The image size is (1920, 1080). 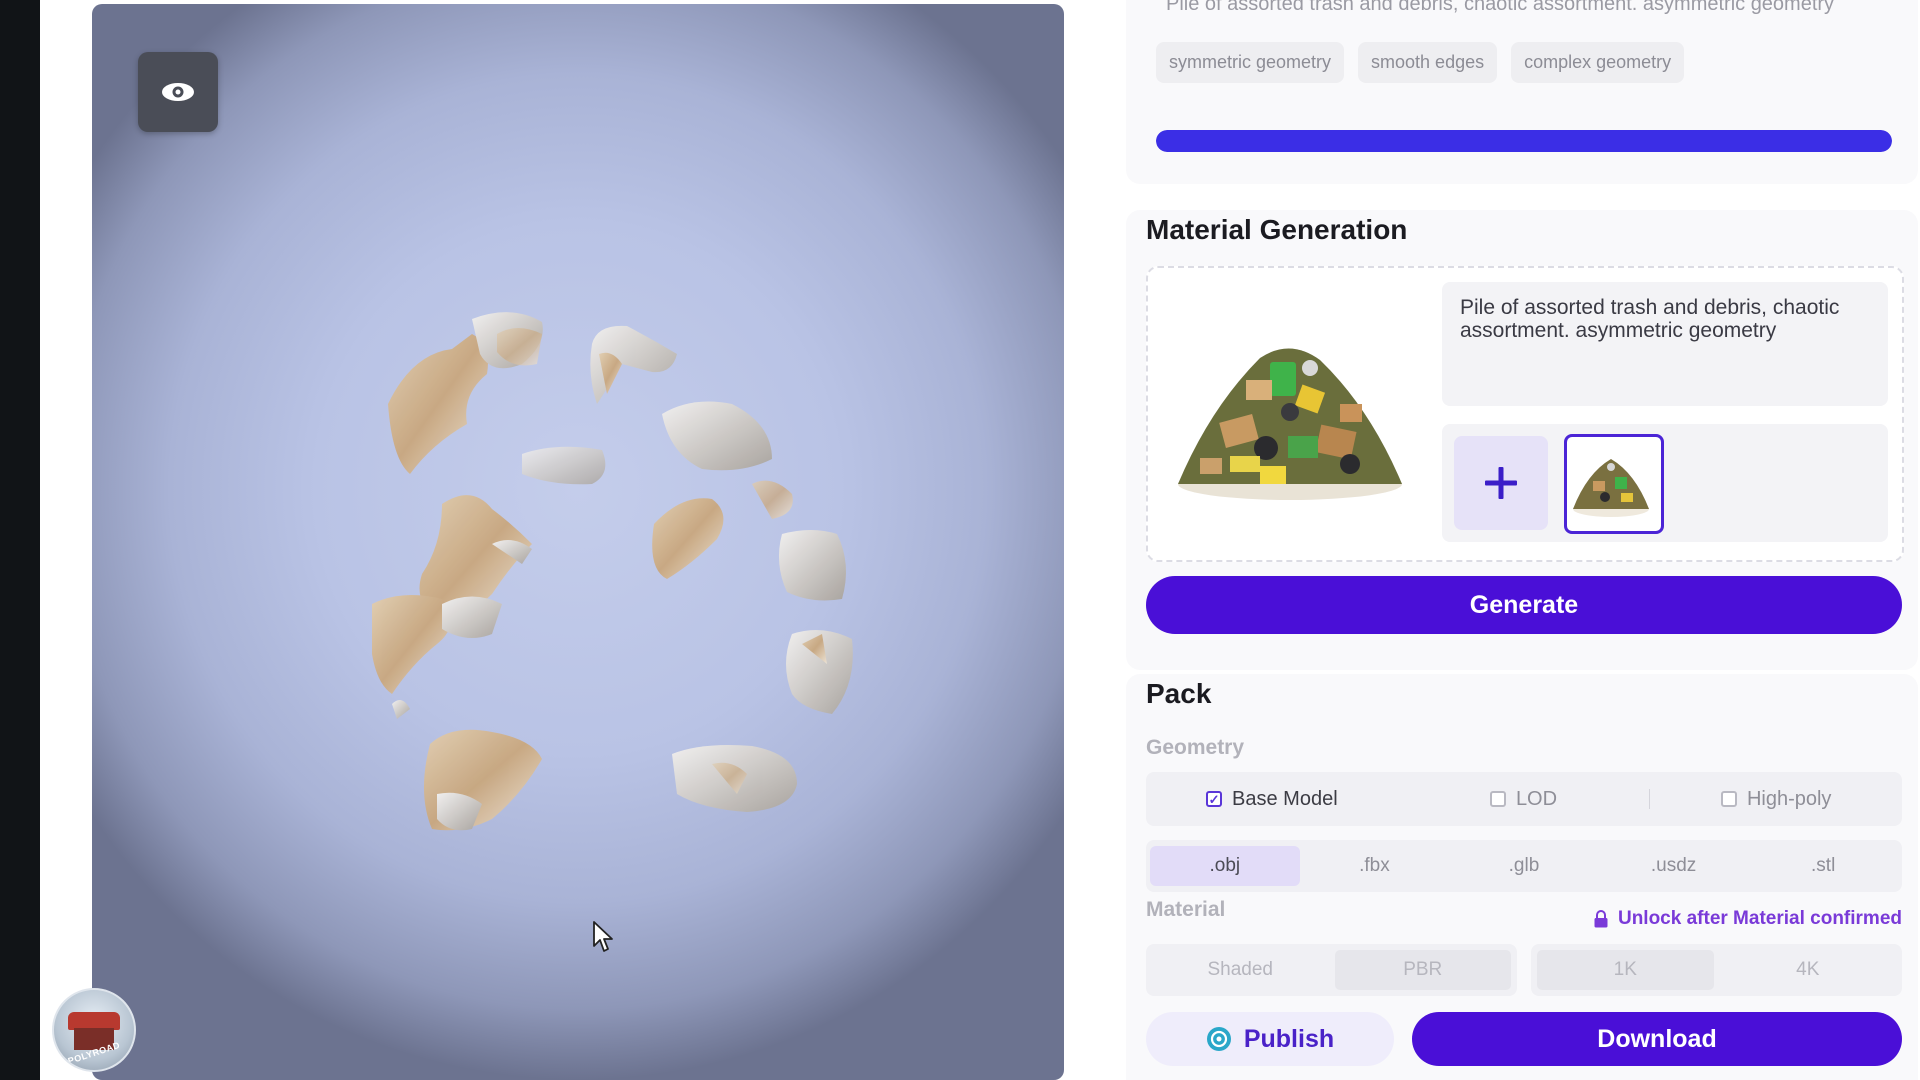 I want to click on material-options: Shaded PBR 1K 4K, so click(x=1524, y=970).